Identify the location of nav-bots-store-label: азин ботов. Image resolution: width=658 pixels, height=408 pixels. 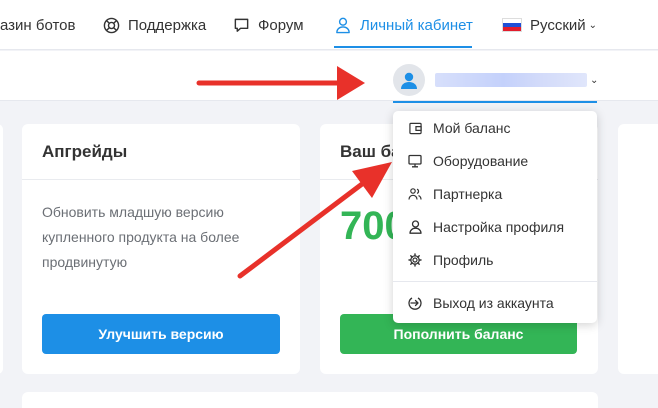
(38, 25).